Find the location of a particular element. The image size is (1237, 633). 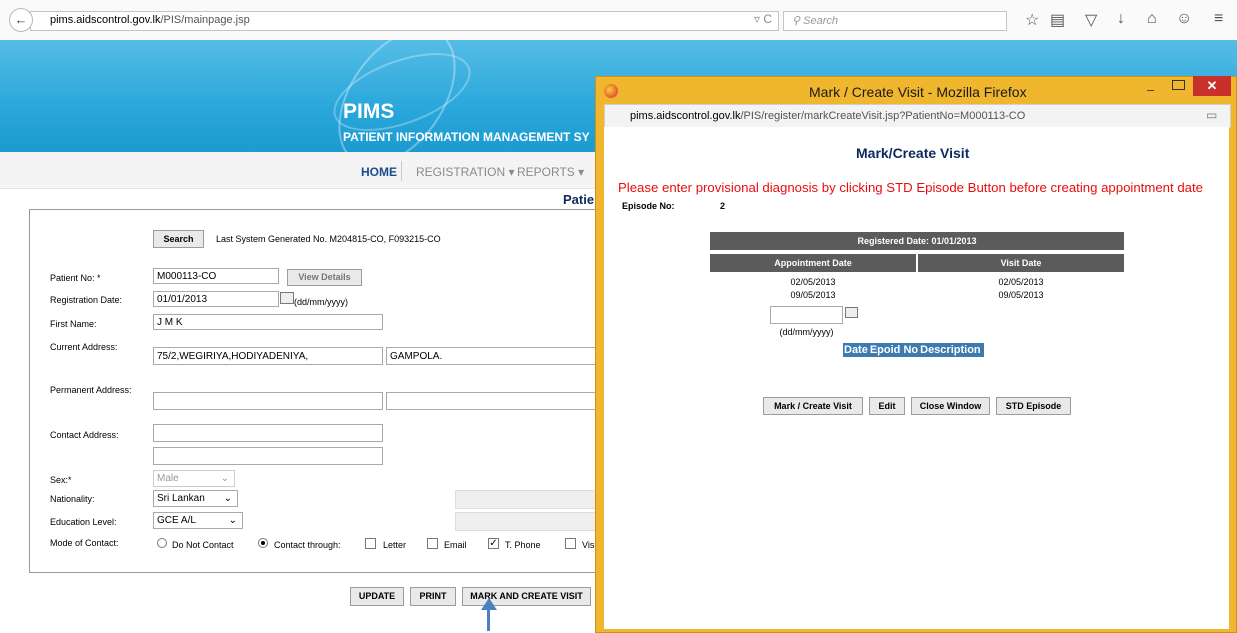

pointer-arrow-icon is located at coordinates (489, 604).